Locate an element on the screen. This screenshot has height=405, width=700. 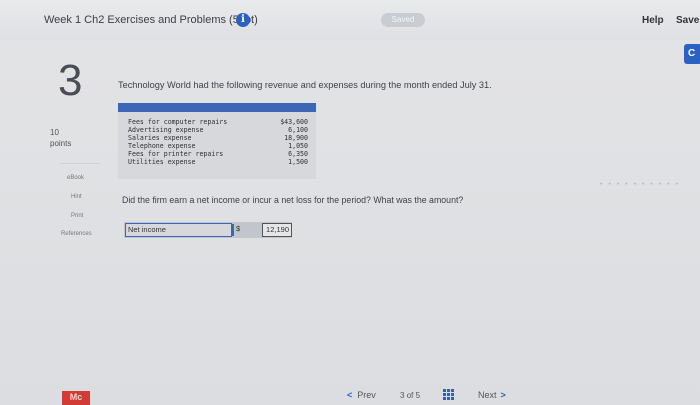
saved-status-badge: Saved is located at coordinates (403, 20).